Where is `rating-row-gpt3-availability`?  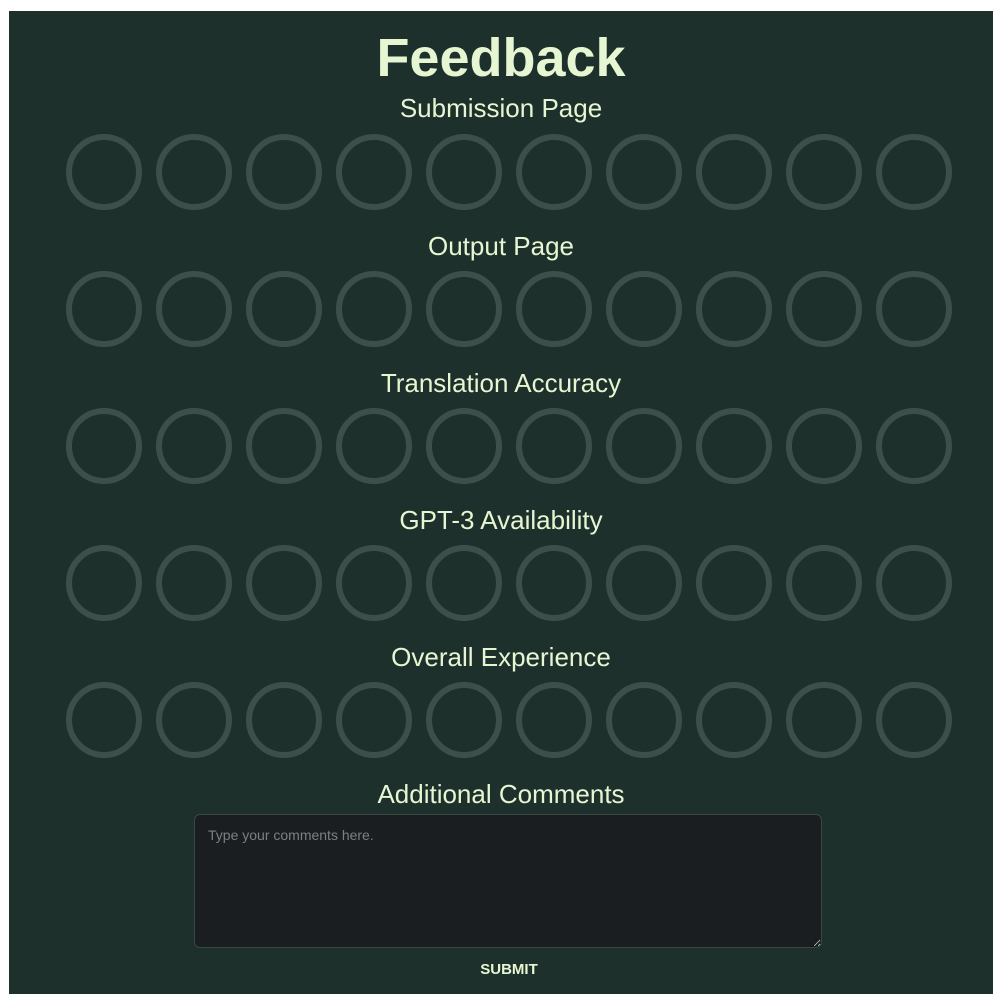
rating-row-gpt3-availability is located at coordinates (509, 583).